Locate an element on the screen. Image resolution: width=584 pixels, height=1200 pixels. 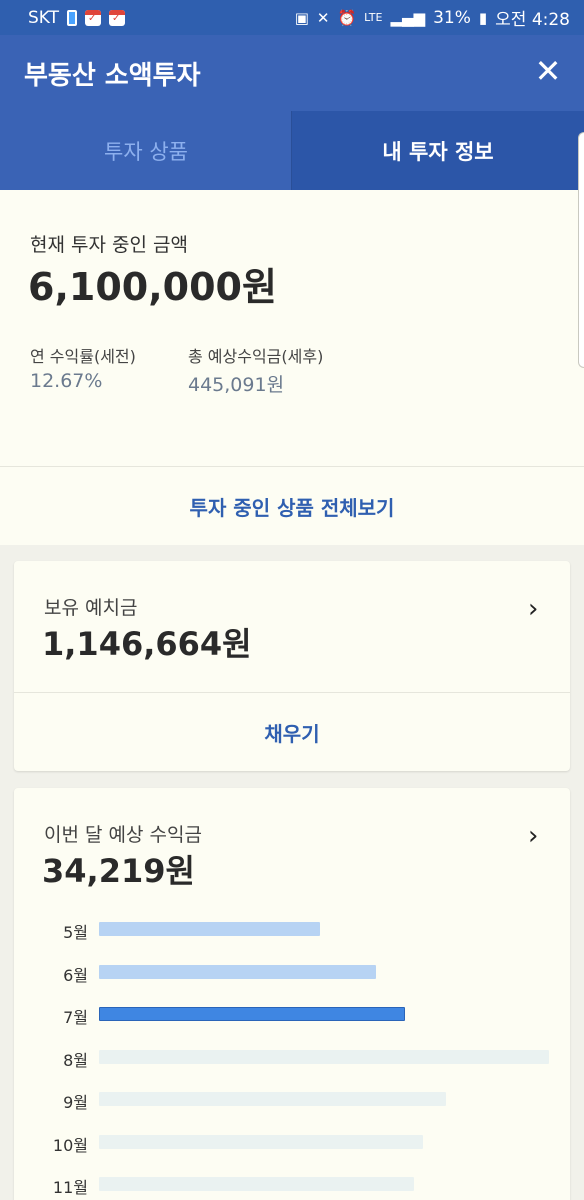
current-amount-value: 6,100,000원 is located at coordinates (152, 287).